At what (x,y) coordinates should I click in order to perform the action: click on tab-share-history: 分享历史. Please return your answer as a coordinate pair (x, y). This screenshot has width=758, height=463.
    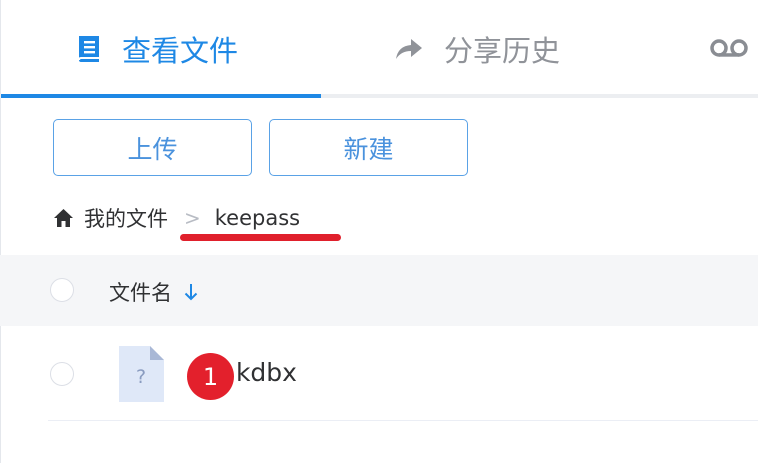
    Looking at the image, I should click on (477, 49).